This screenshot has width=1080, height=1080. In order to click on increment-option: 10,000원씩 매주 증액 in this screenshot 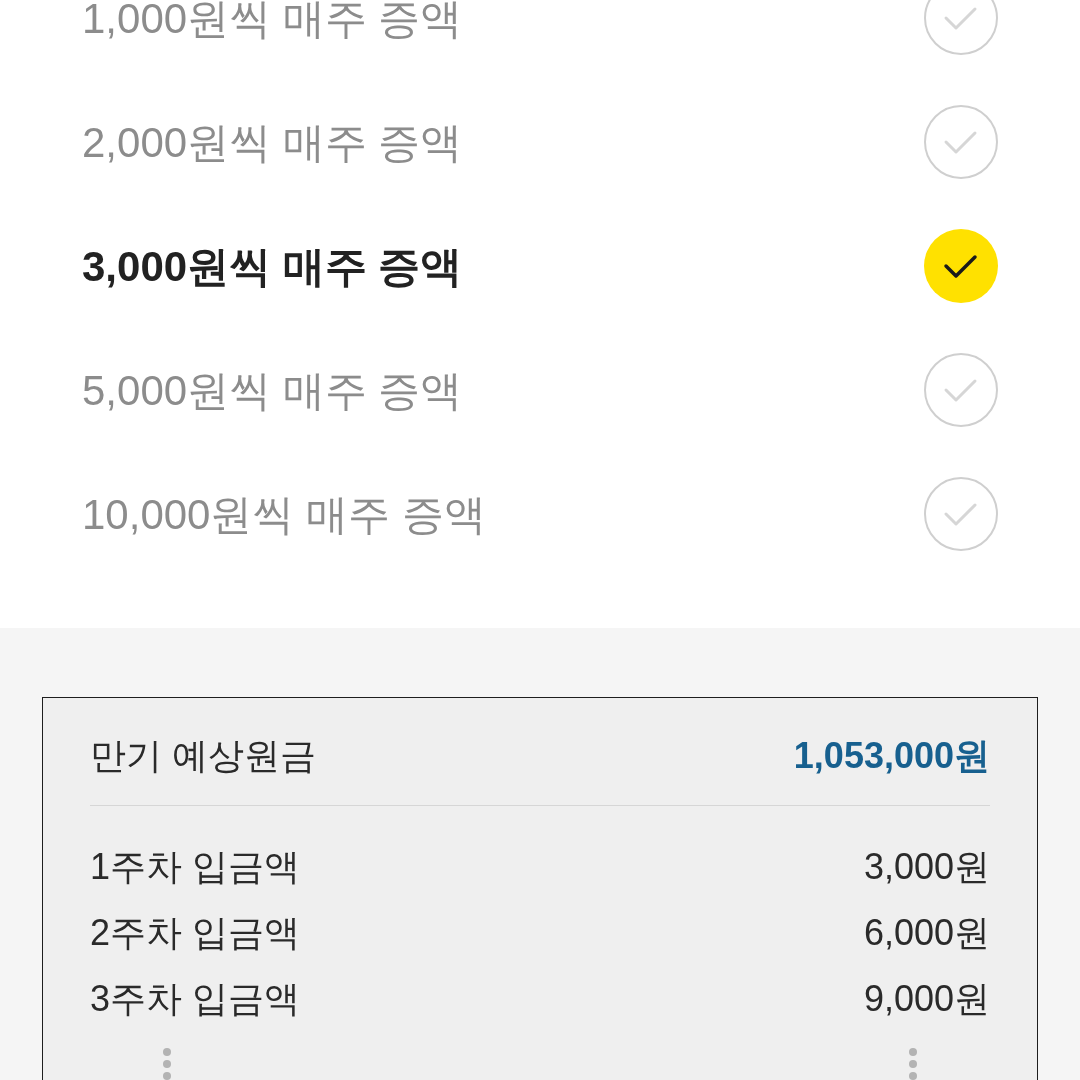, I will do `click(540, 514)`.